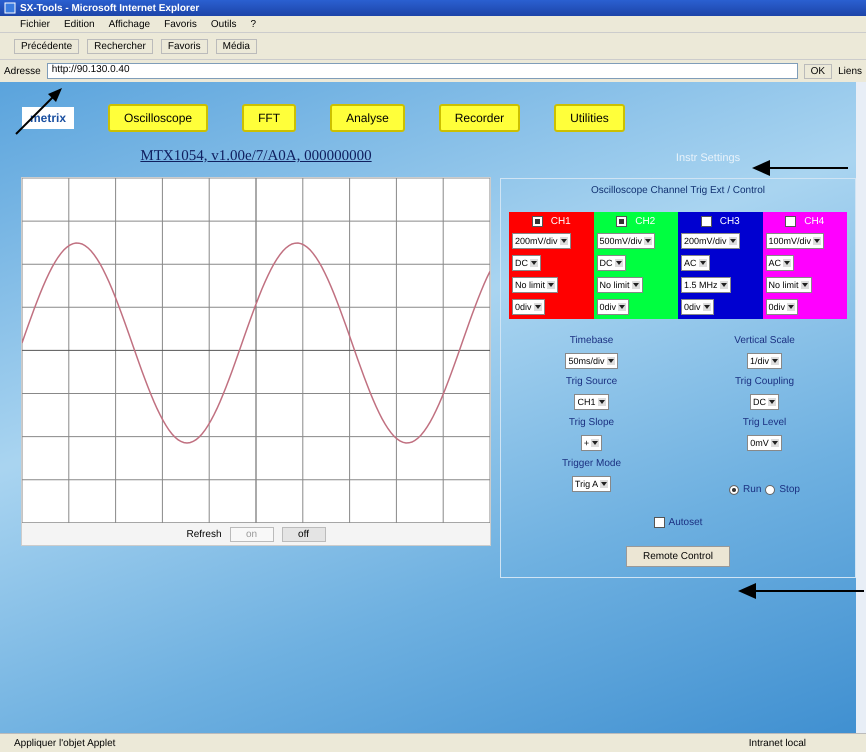 The height and width of the screenshot is (752, 866). I want to click on checkbox-label: Autoset, so click(685, 522).